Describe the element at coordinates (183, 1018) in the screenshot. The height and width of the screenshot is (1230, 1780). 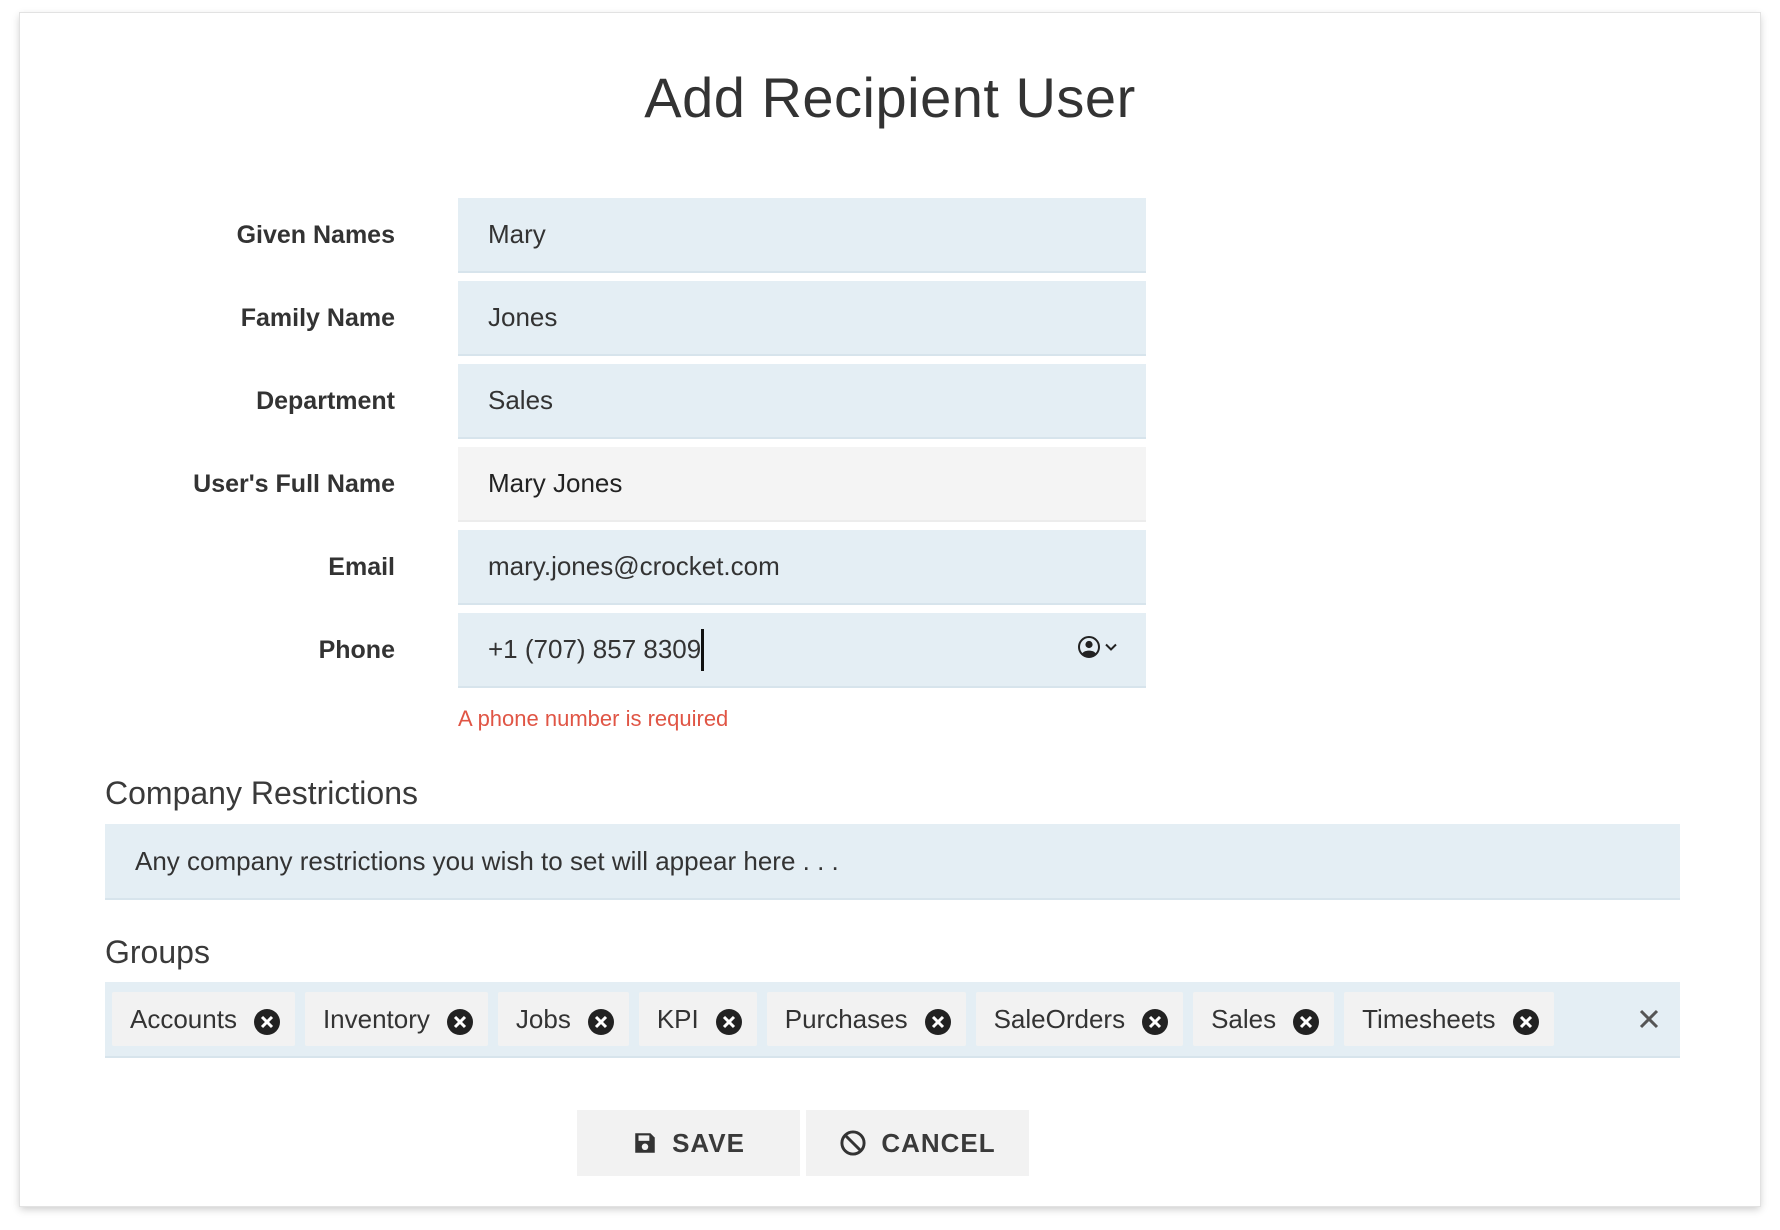
I see `group-chip-label: Accounts` at that location.